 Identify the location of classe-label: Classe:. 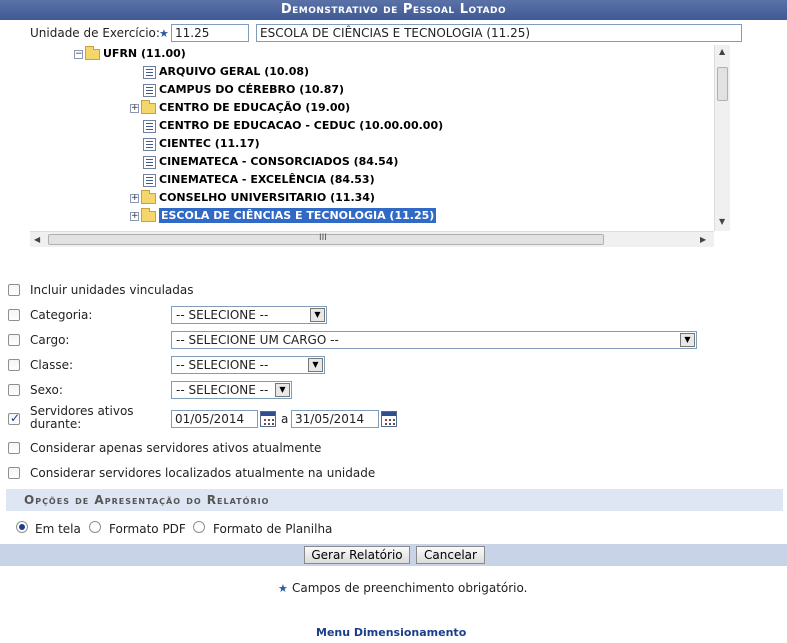
(51, 365).